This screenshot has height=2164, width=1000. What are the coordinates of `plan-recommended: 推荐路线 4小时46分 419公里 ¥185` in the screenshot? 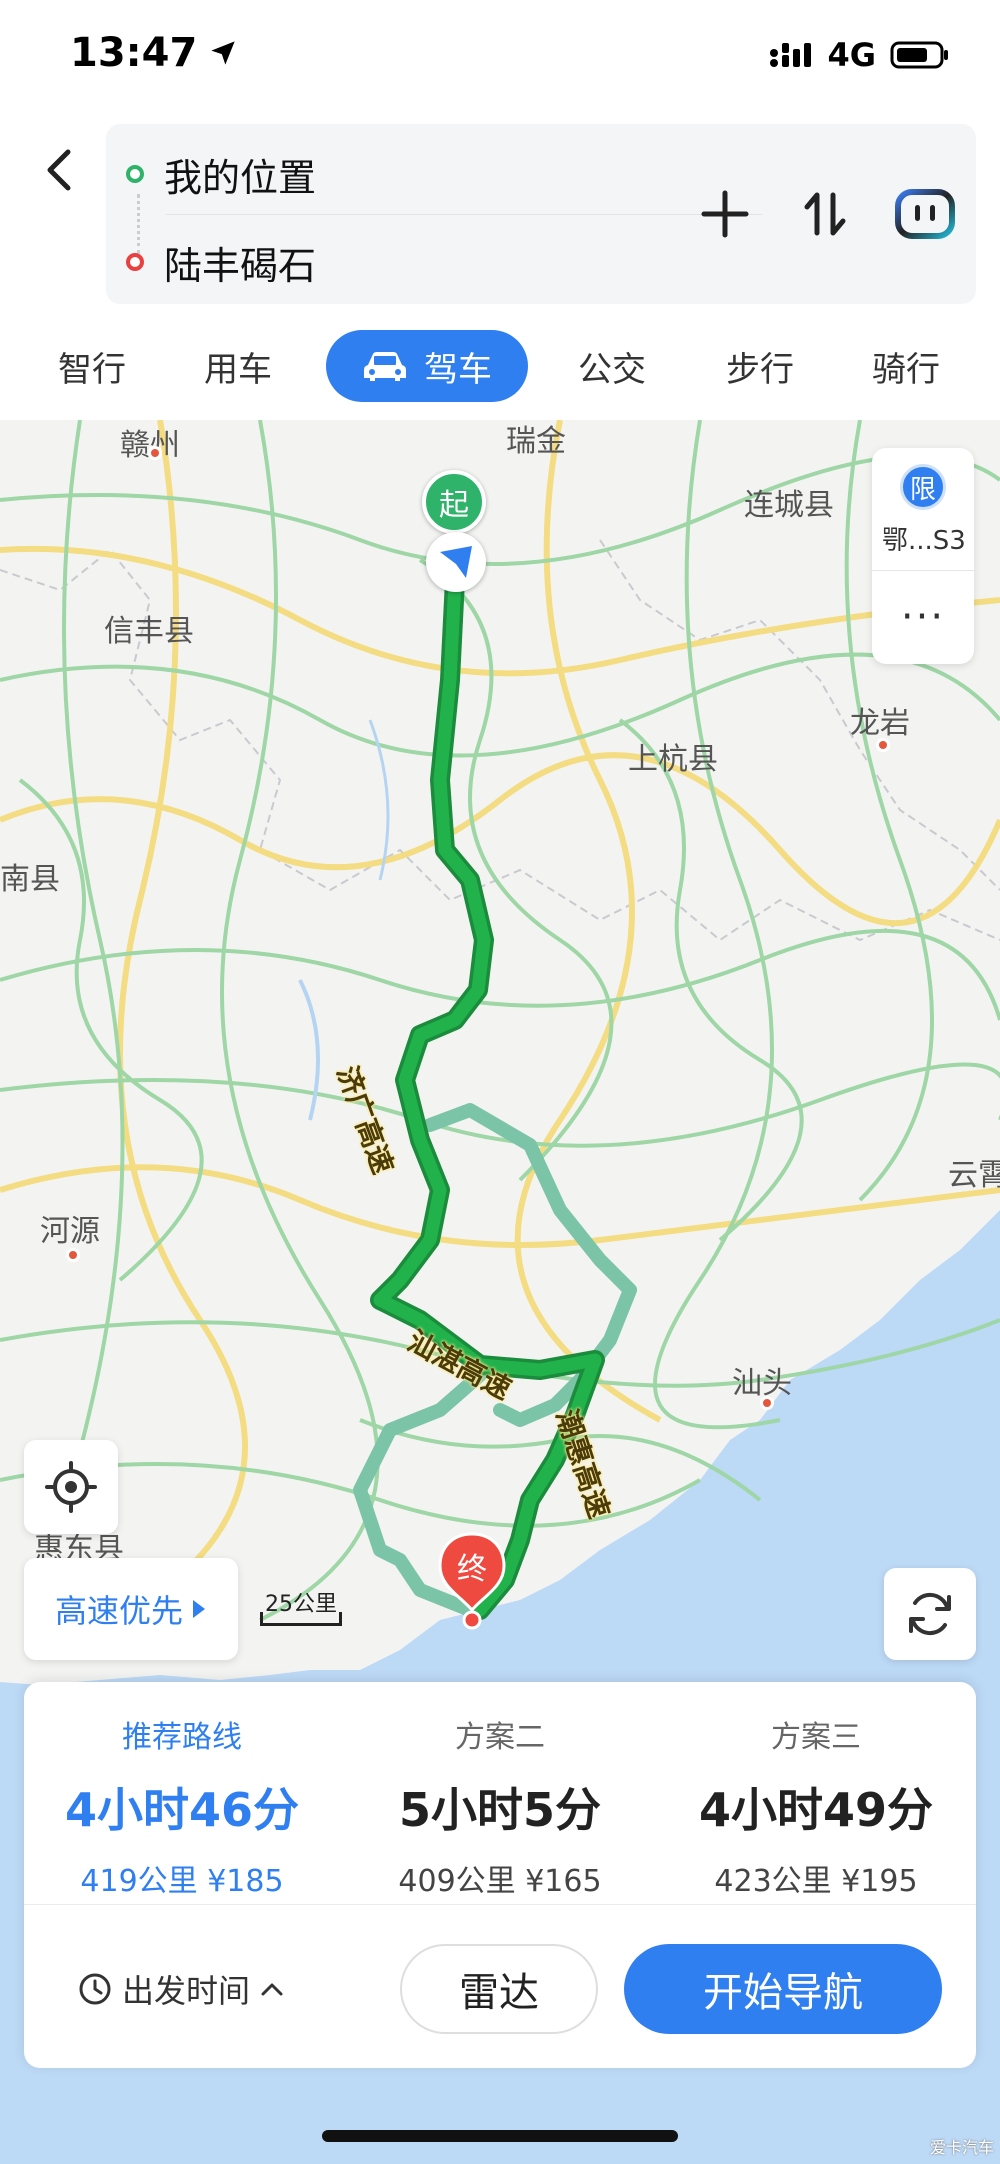 It's located at (182, 1806).